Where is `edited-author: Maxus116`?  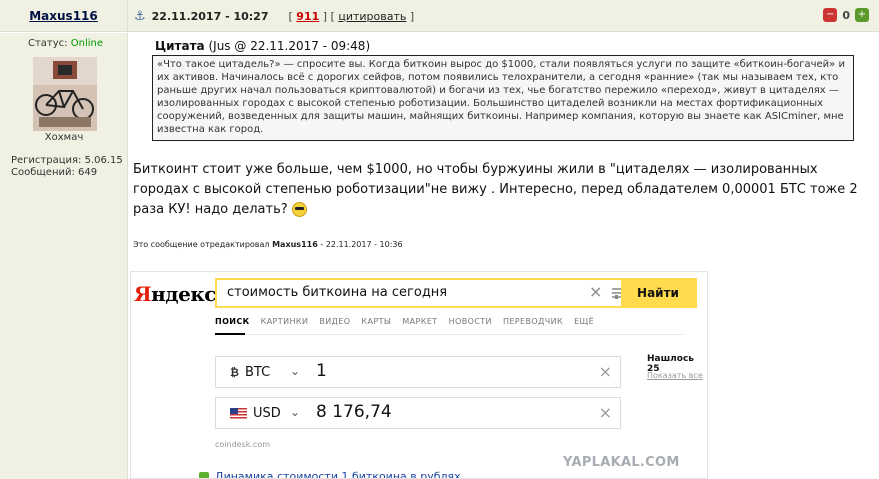
edited-author: Maxus116 is located at coordinates (295, 244).